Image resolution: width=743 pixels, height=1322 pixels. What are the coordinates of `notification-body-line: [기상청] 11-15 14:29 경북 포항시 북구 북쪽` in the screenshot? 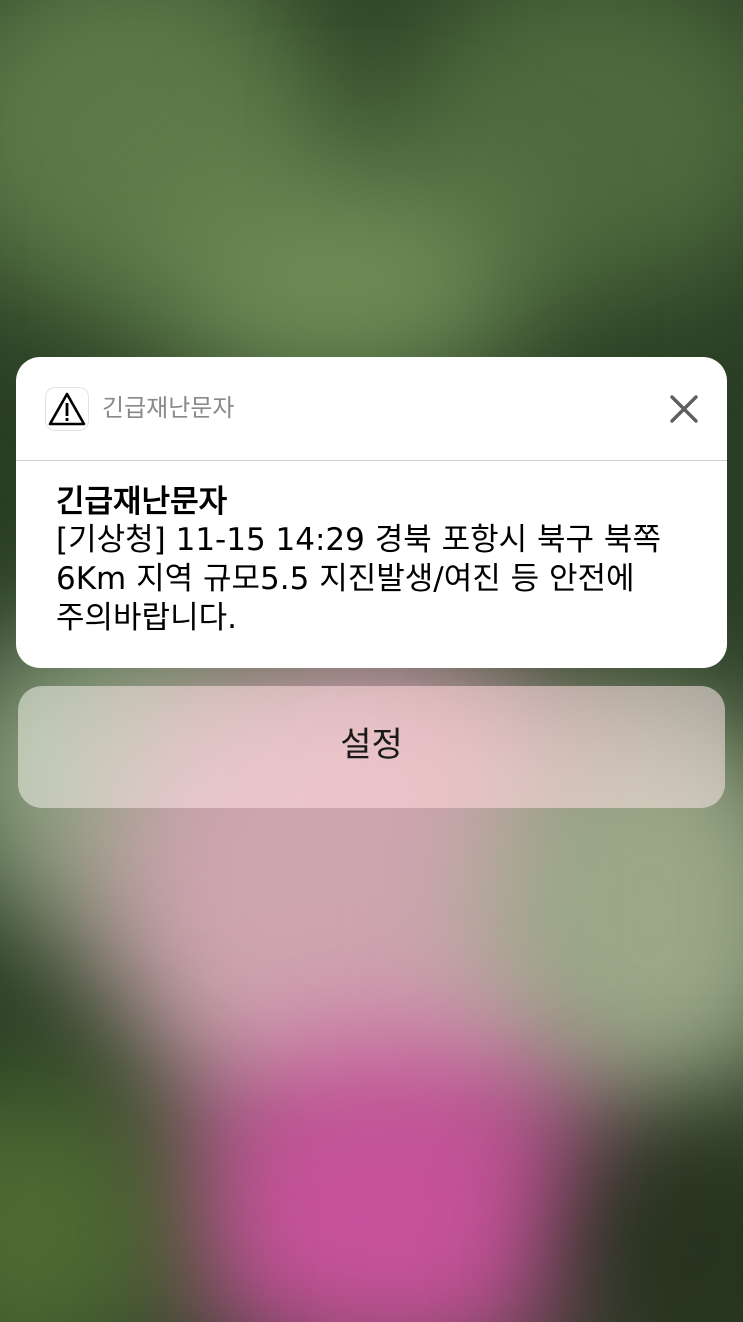 It's located at (358, 540).